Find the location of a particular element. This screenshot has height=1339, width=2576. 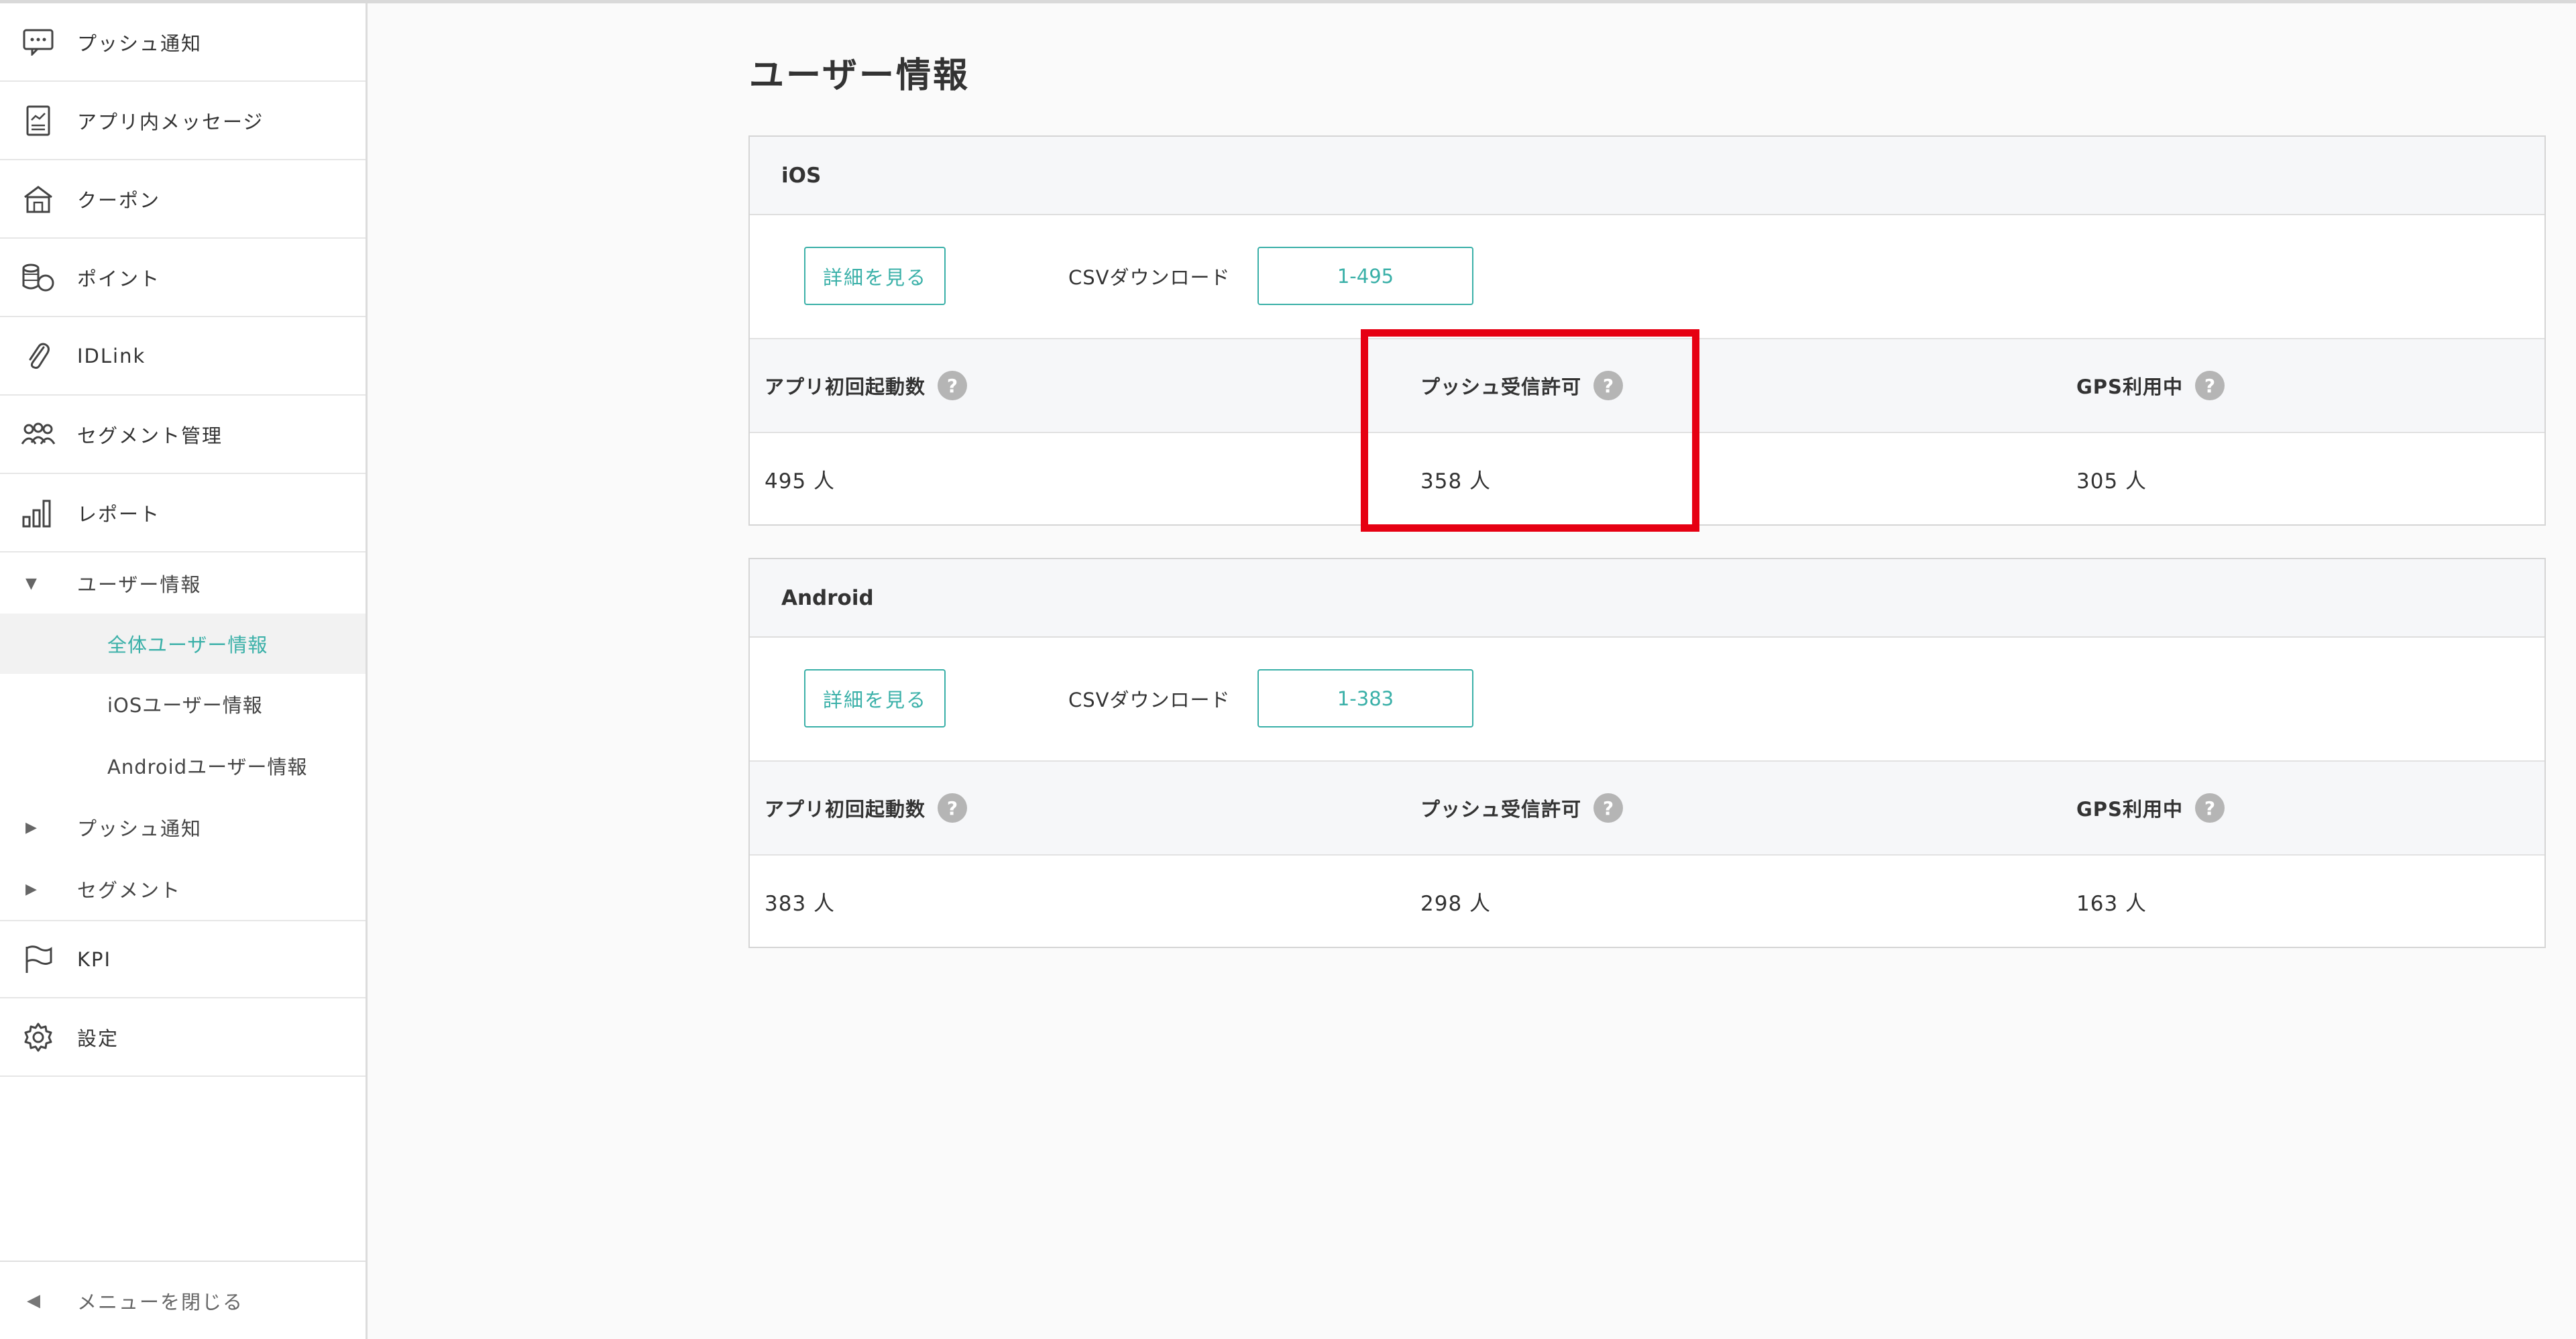

bar-chart-icon is located at coordinates (38, 513).